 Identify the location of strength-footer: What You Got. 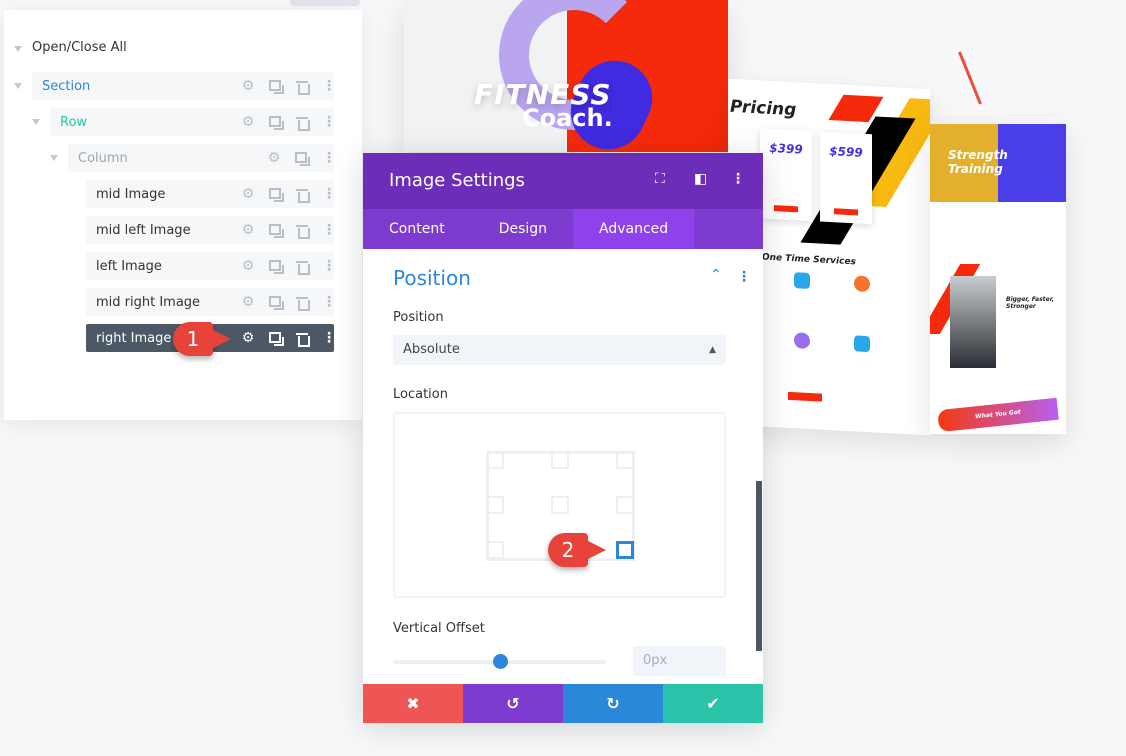
(998, 415).